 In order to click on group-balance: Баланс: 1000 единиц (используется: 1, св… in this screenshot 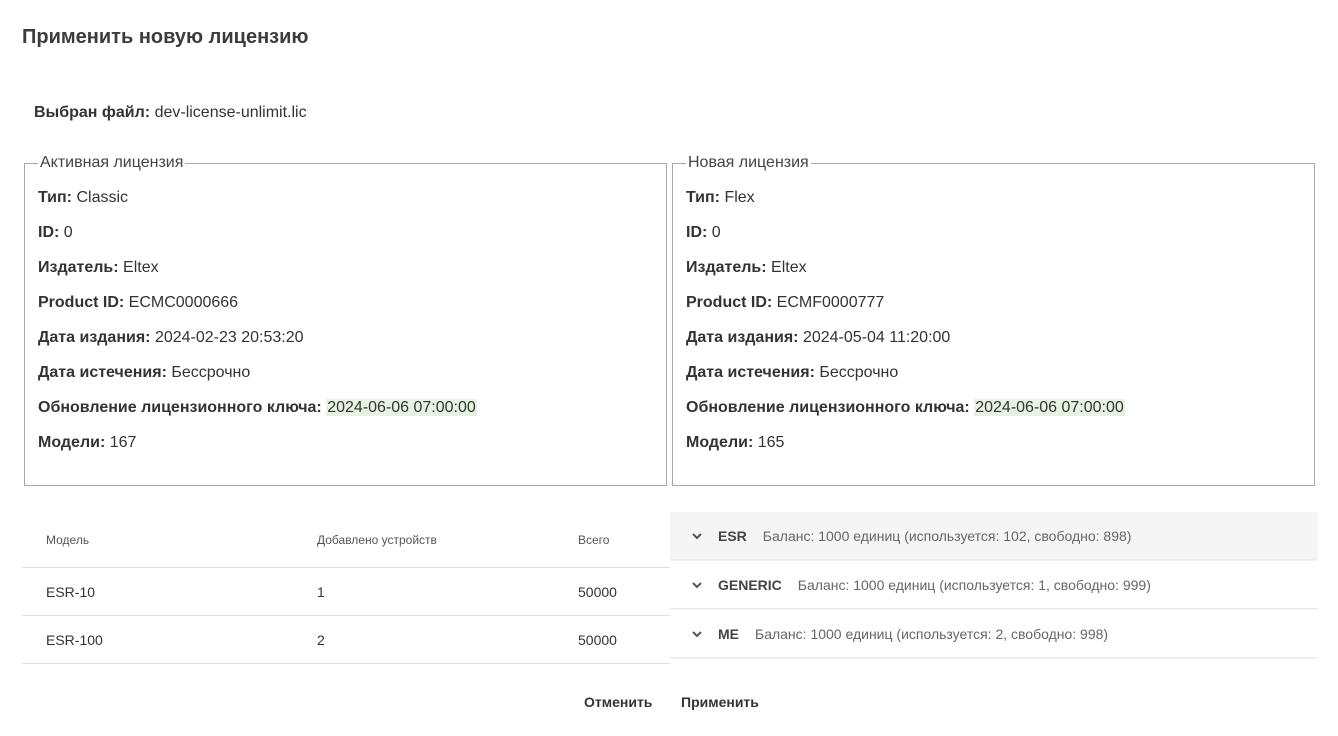, I will do `click(974, 584)`.